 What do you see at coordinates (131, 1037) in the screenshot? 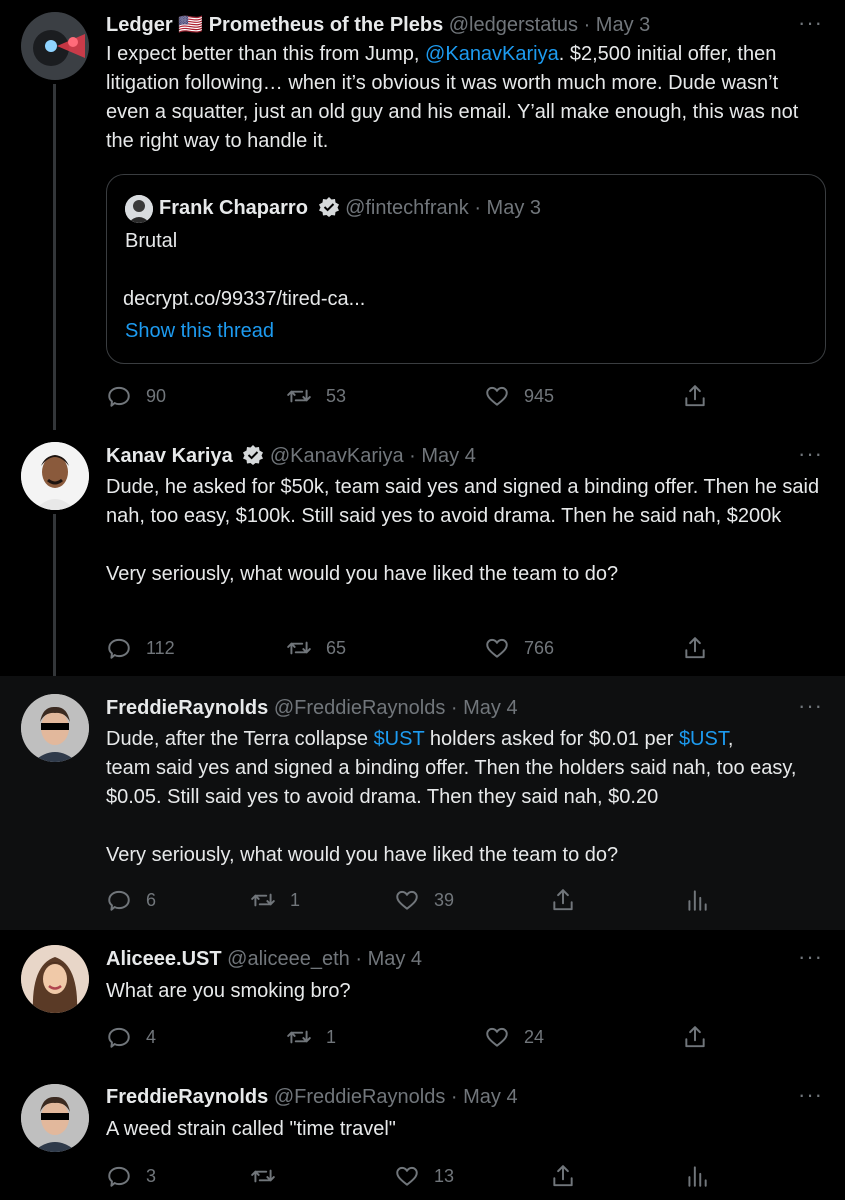
I see `reply-button: 4` at bounding box center [131, 1037].